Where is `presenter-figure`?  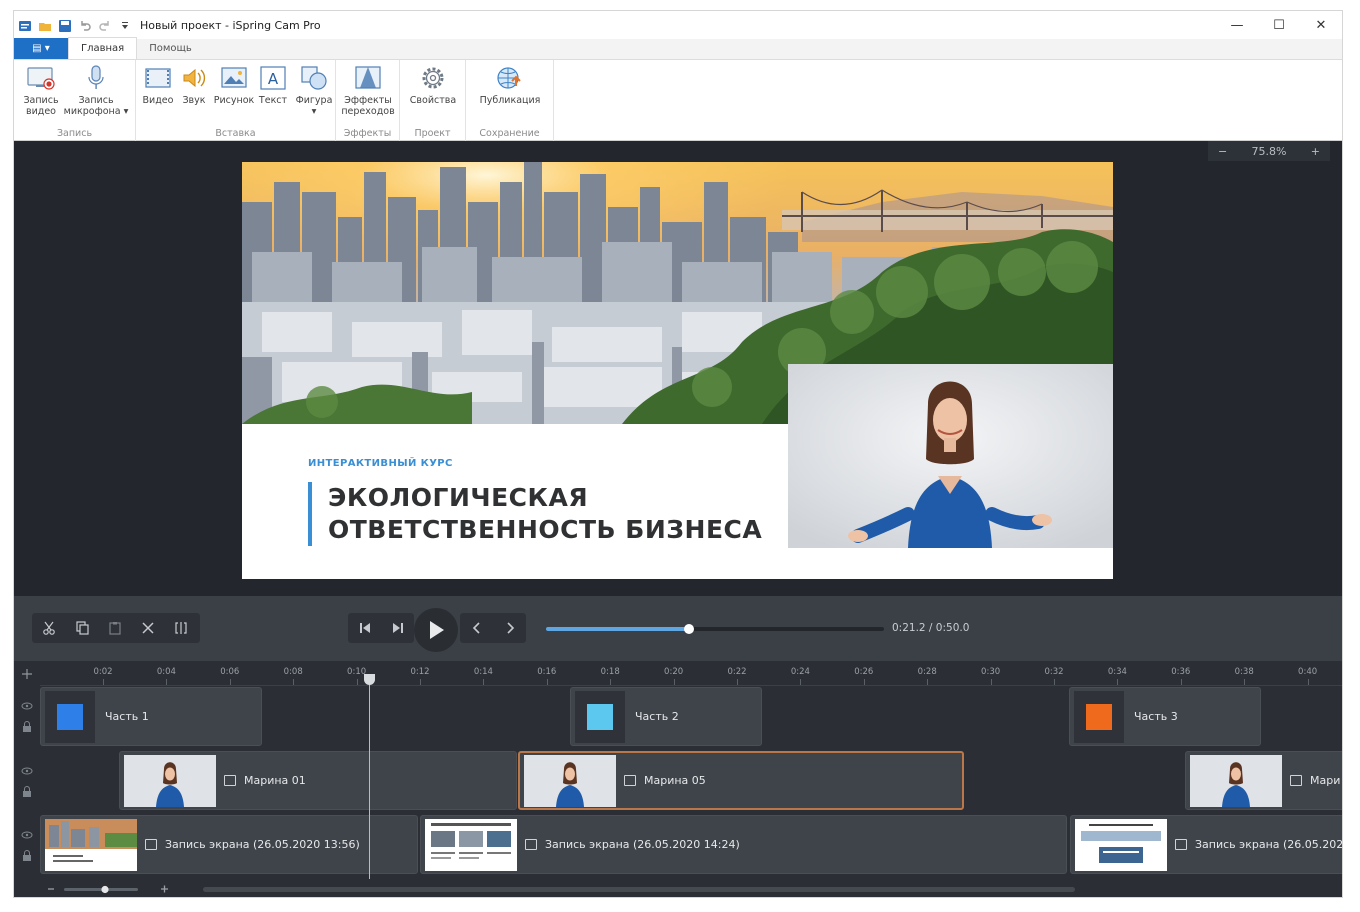 presenter-figure is located at coordinates (950, 456).